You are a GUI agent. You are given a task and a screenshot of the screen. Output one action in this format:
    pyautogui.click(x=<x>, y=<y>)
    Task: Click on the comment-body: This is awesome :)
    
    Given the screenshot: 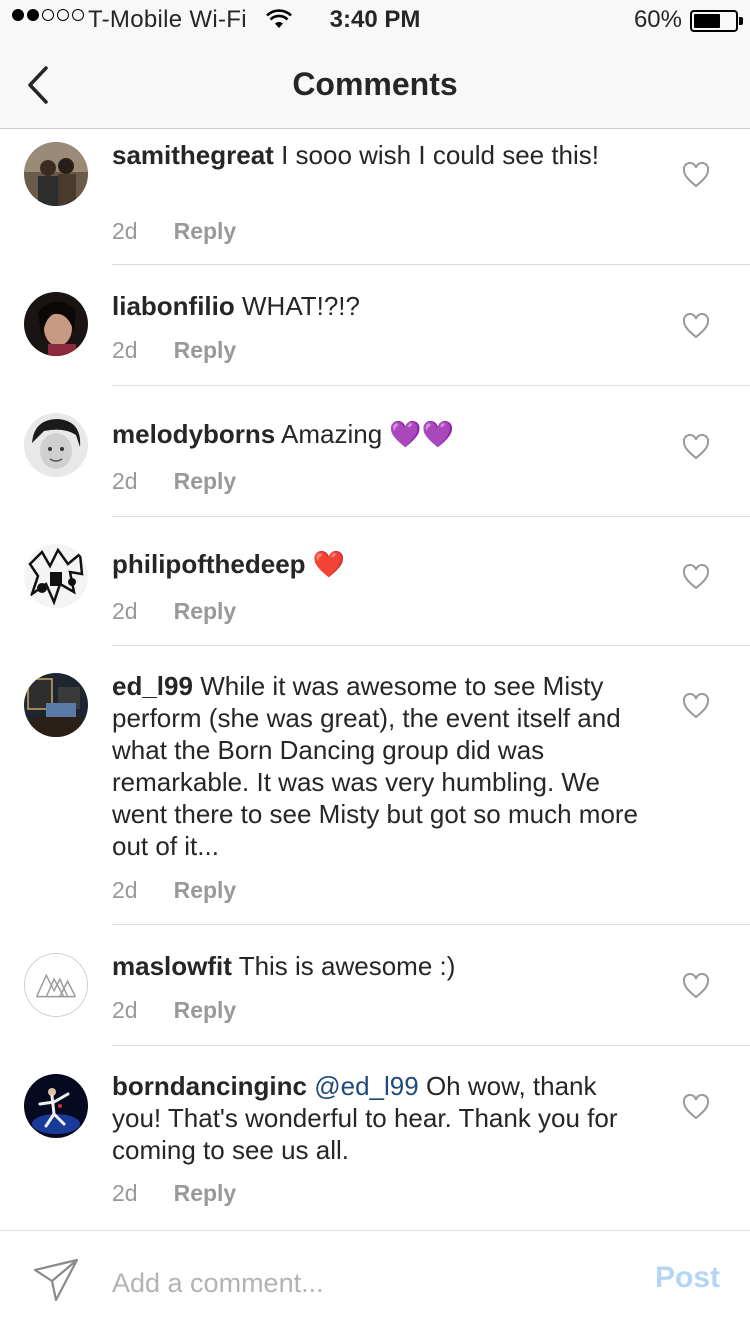 What is the action you would take?
    pyautogui.click(x=347, y=966)
    